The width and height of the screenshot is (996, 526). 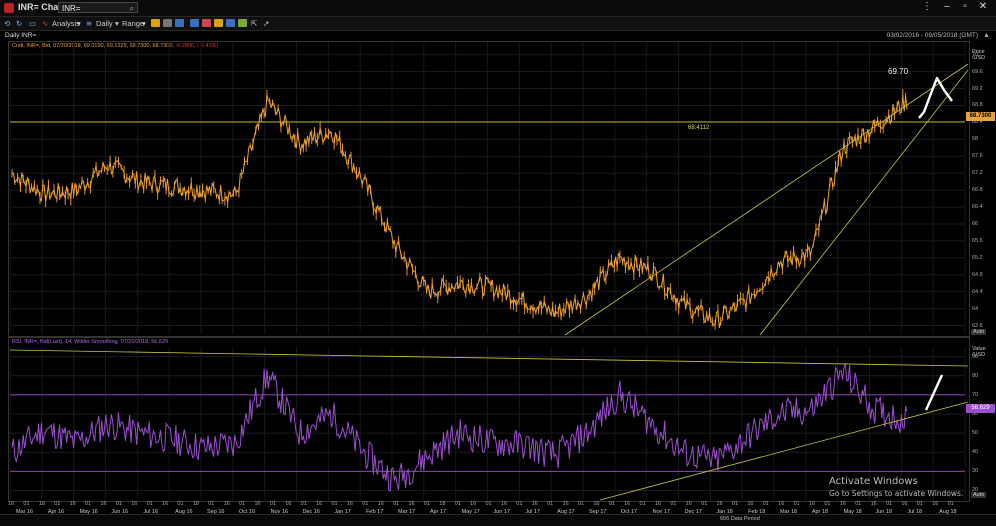 What do you see at coordinates (898, 71) in the screenshot?
I see `target-annotation: 69.70` at bounding box center [898, 71].